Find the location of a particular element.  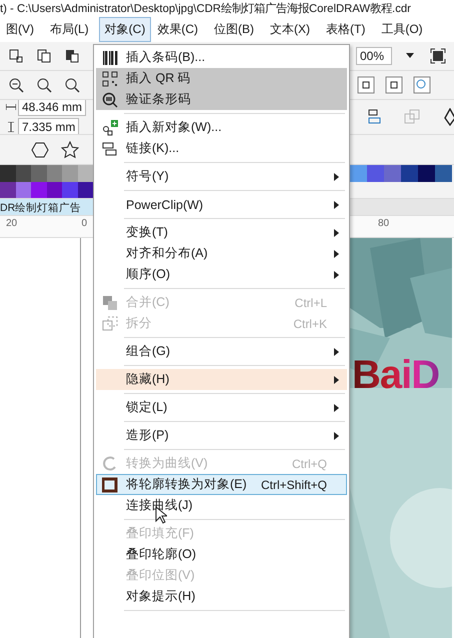

frame-icon is located at coordinates (110, 484).